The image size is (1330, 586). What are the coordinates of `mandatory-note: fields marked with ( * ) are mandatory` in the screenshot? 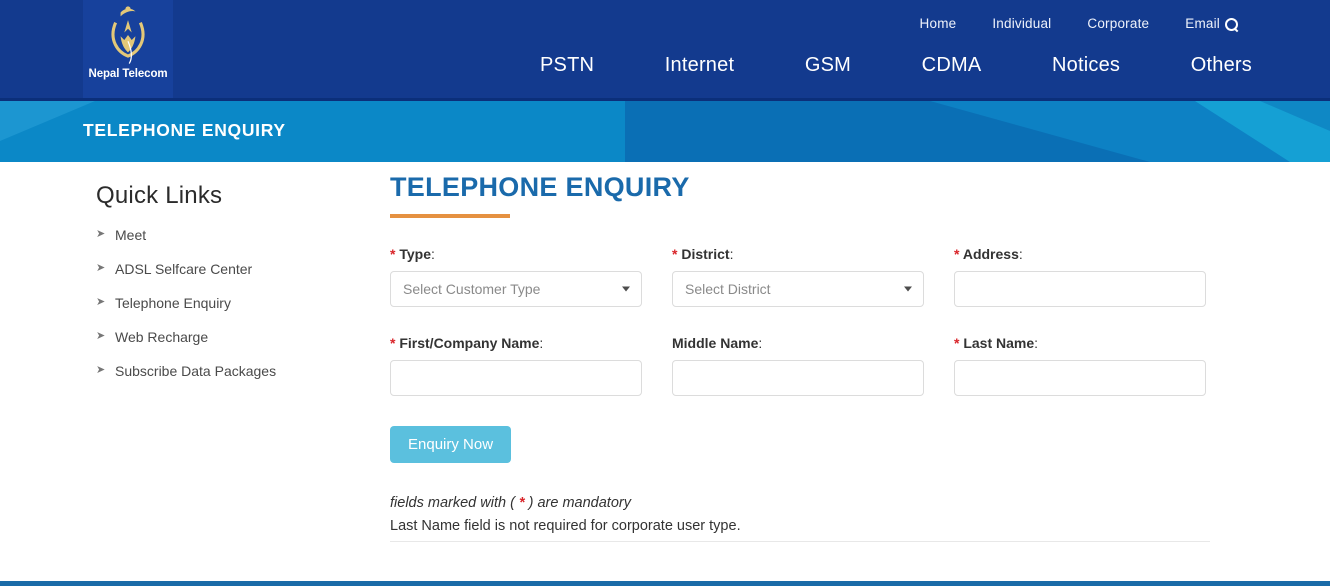 It's located at (800, 503).